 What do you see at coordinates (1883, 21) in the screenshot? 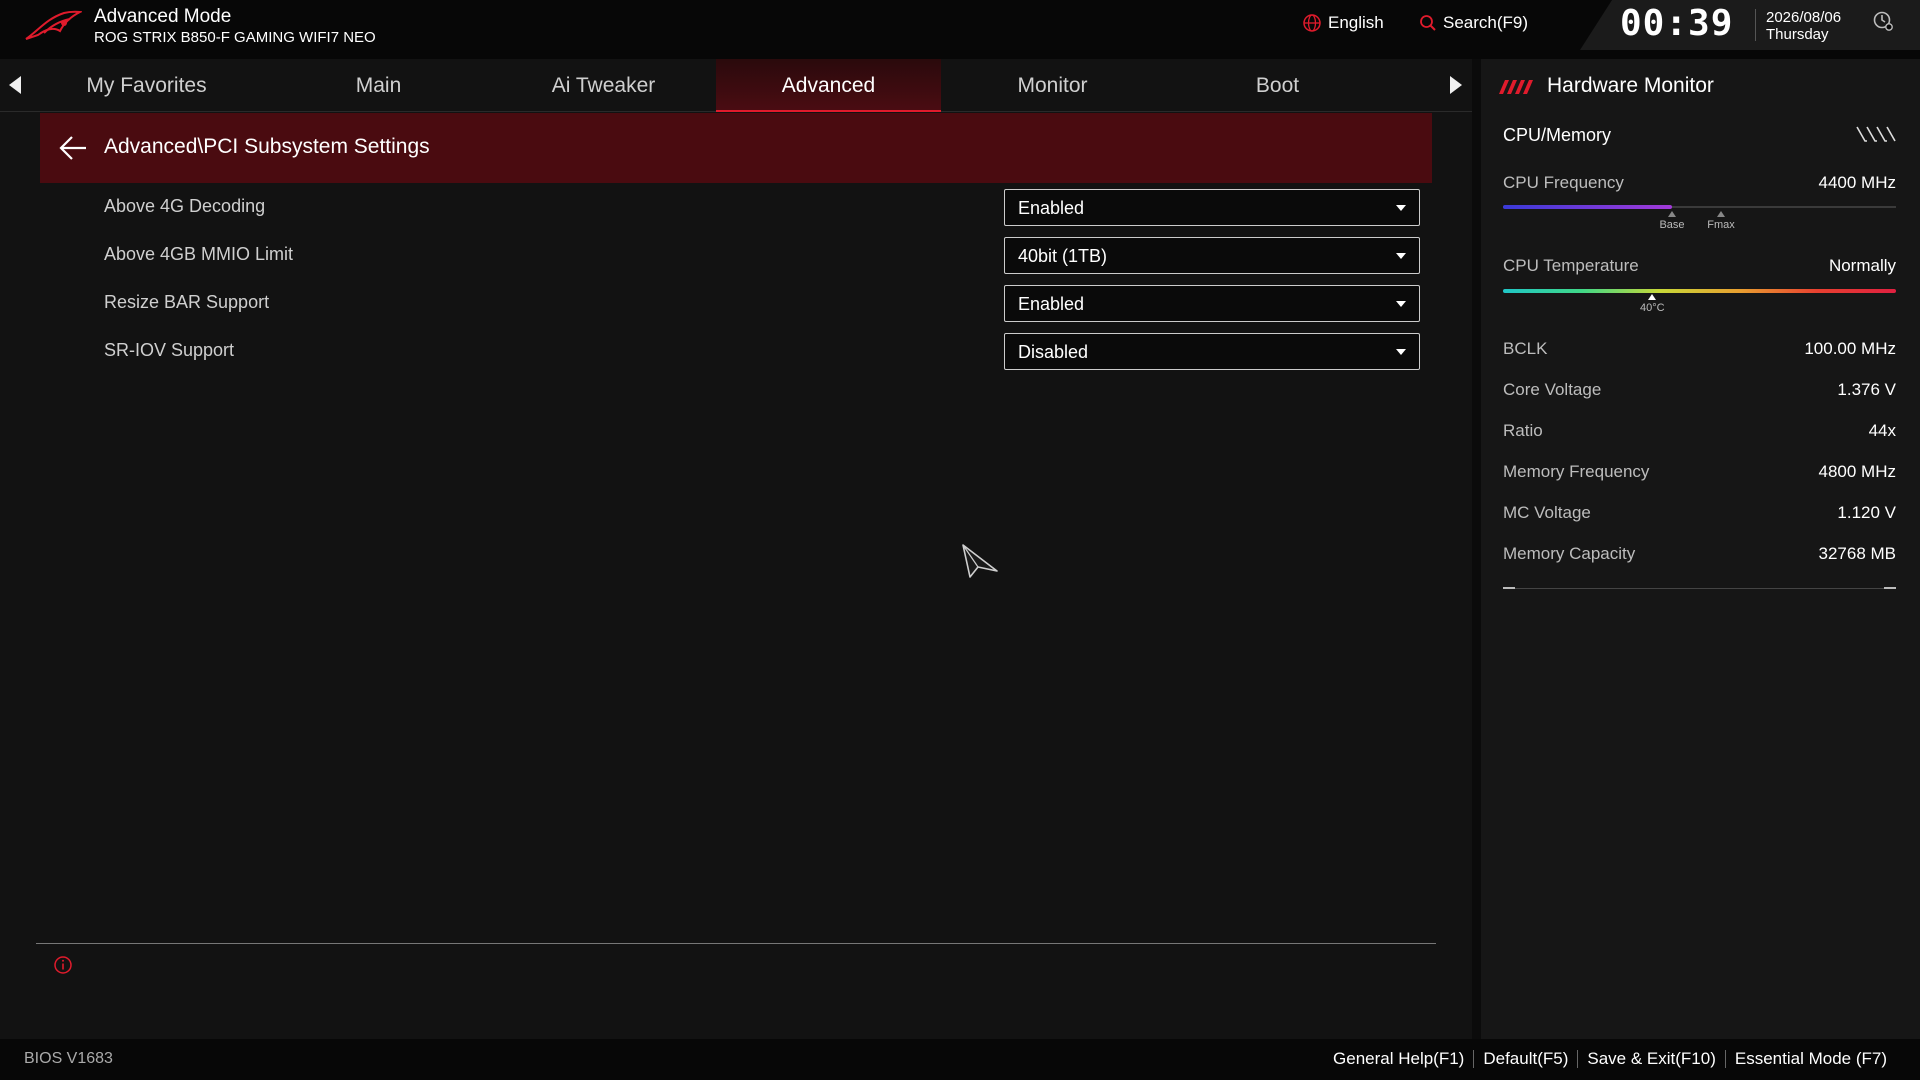
I see `clock-settings-icon` at bounding box center [1883, 21].